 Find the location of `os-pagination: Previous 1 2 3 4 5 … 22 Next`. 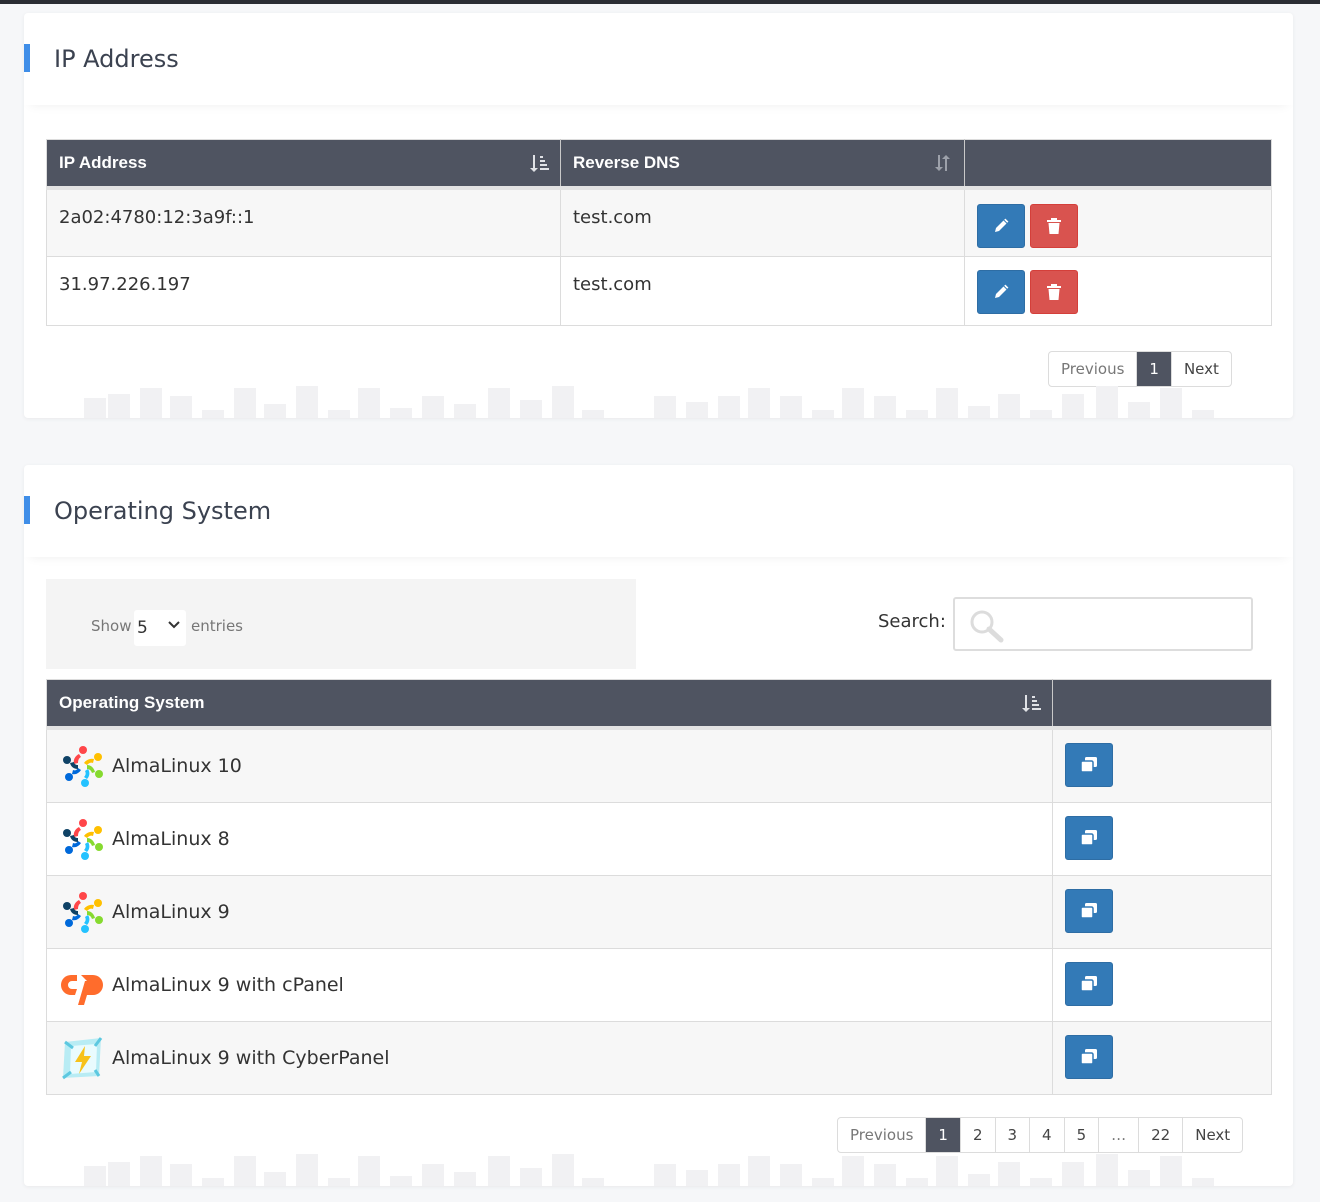

os-pagination: Previous 1 2 3 4 5 … 22 Next is located at coordinates (1040, 1135).